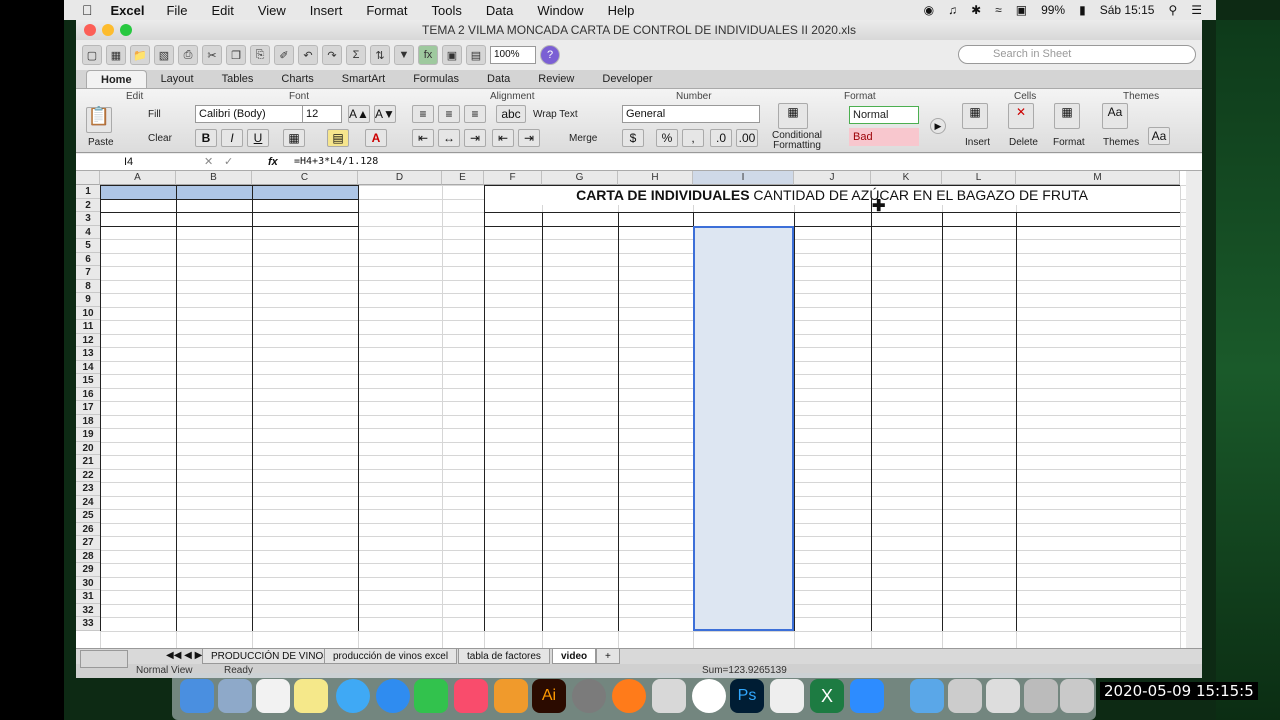 This screenshot has width=1280, height=720. I want to click on menu-edit: Edit, so click(222, 10).